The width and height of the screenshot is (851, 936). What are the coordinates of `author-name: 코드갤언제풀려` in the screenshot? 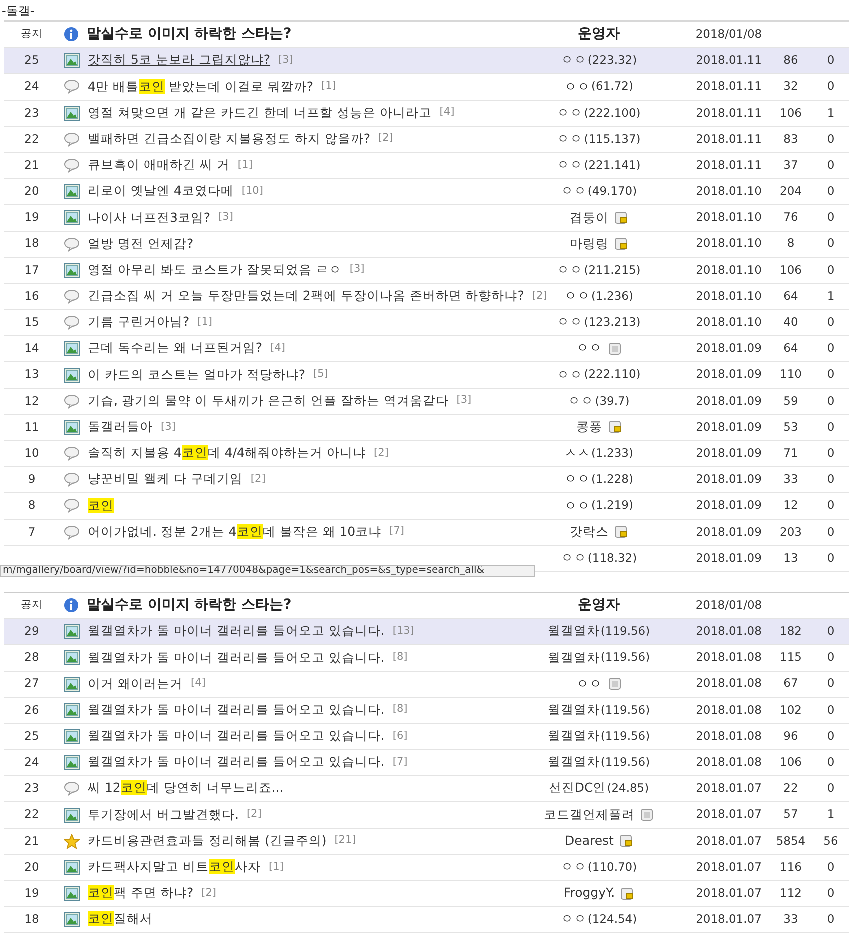 It's located at (589, 815).